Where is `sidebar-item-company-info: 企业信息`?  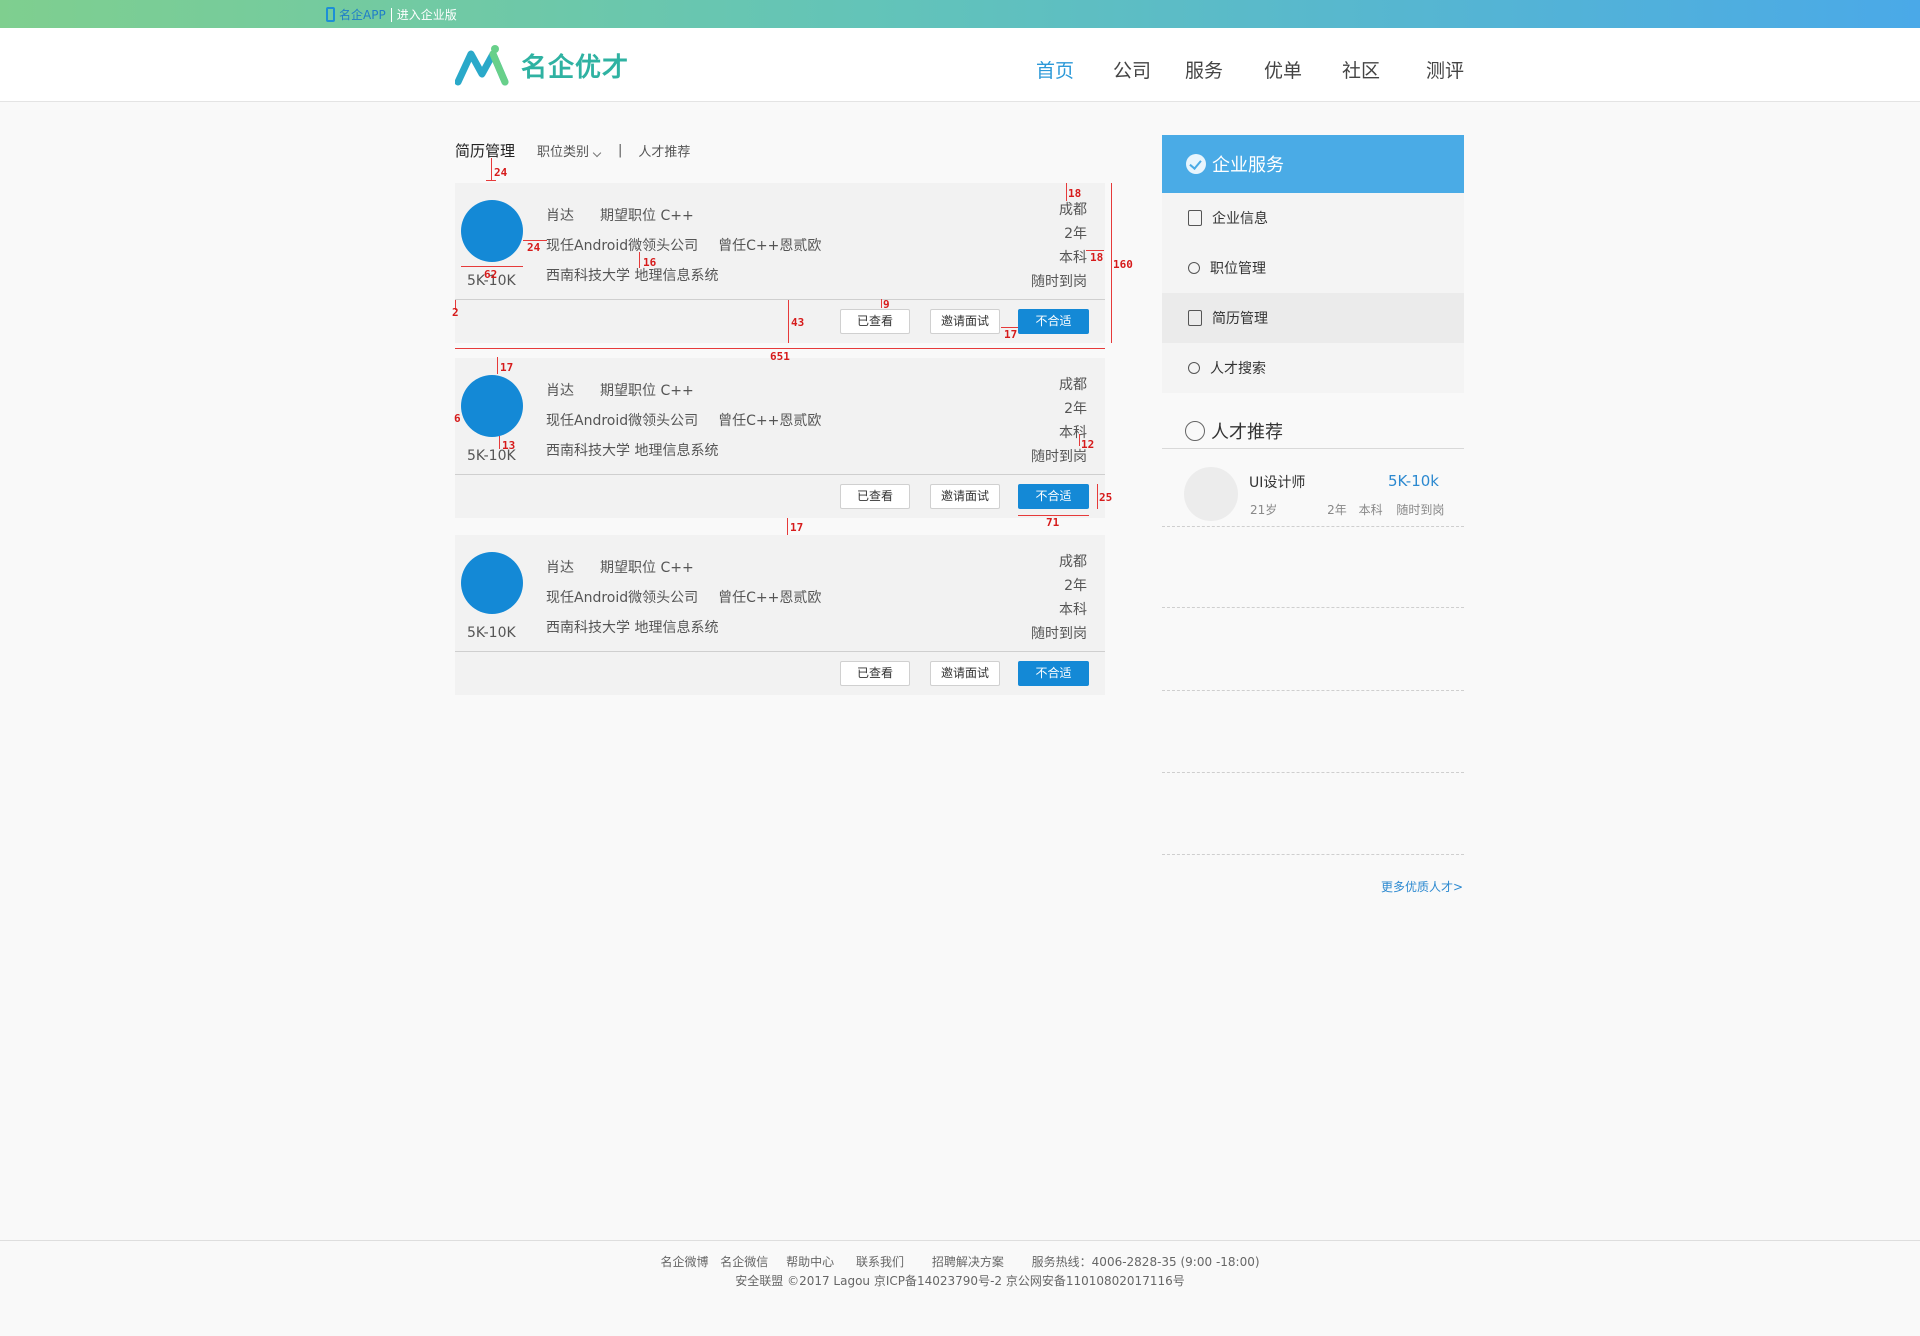
sidebar-item-company-info: 企业信息 is located at coordinates (1313, 218).